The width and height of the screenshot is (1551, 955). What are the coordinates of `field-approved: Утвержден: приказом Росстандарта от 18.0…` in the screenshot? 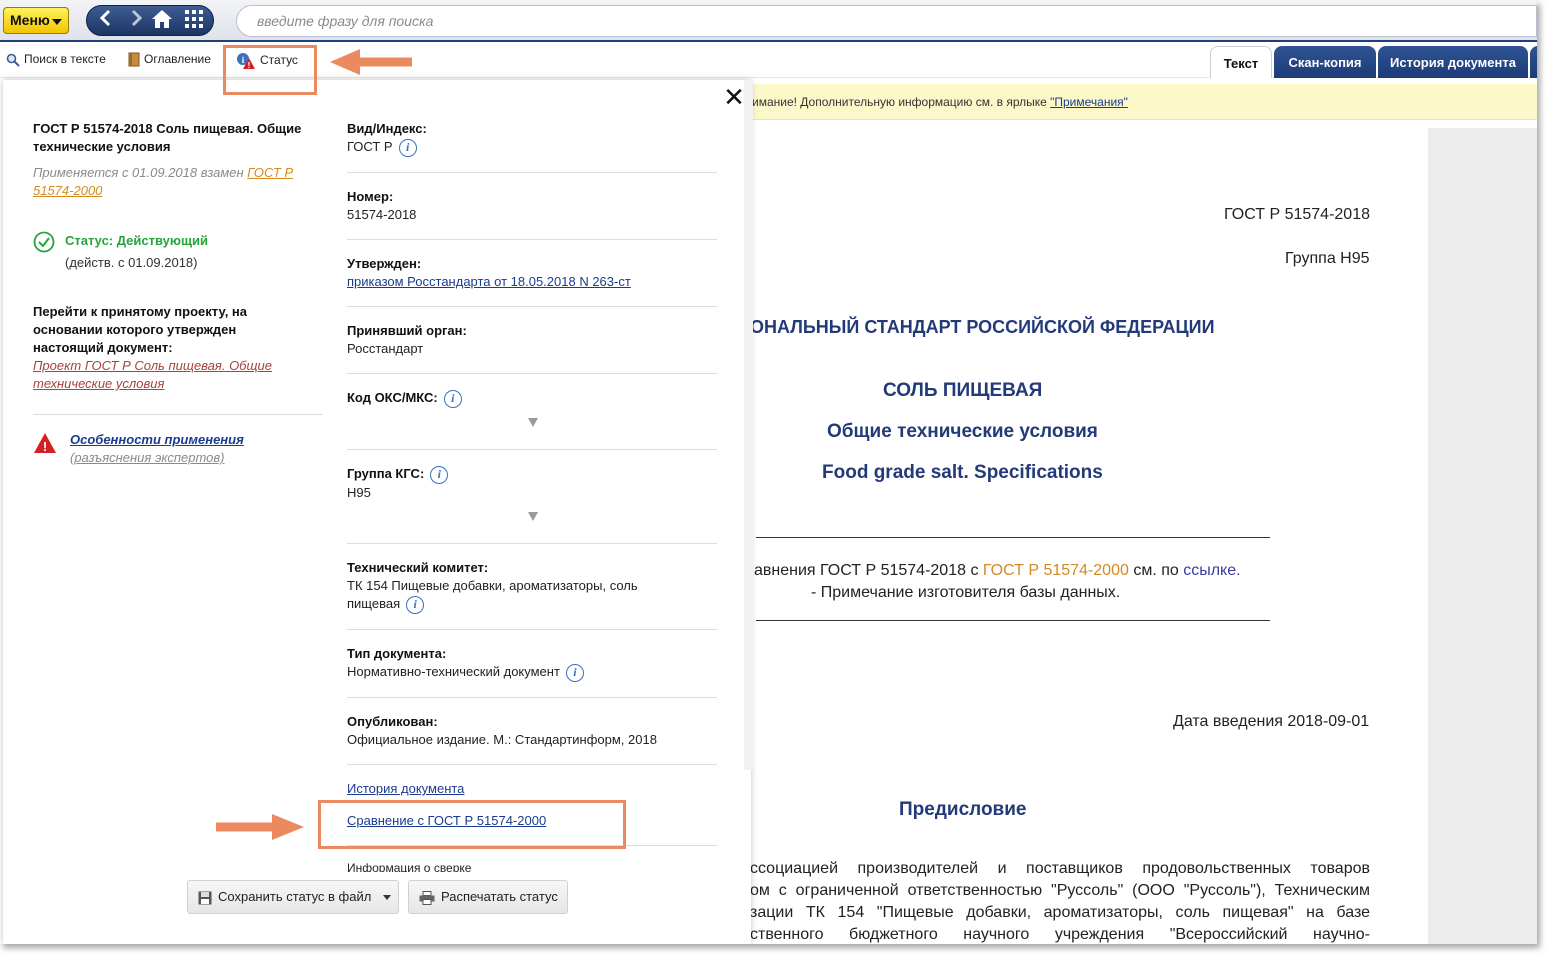 It's located at (532, 273).